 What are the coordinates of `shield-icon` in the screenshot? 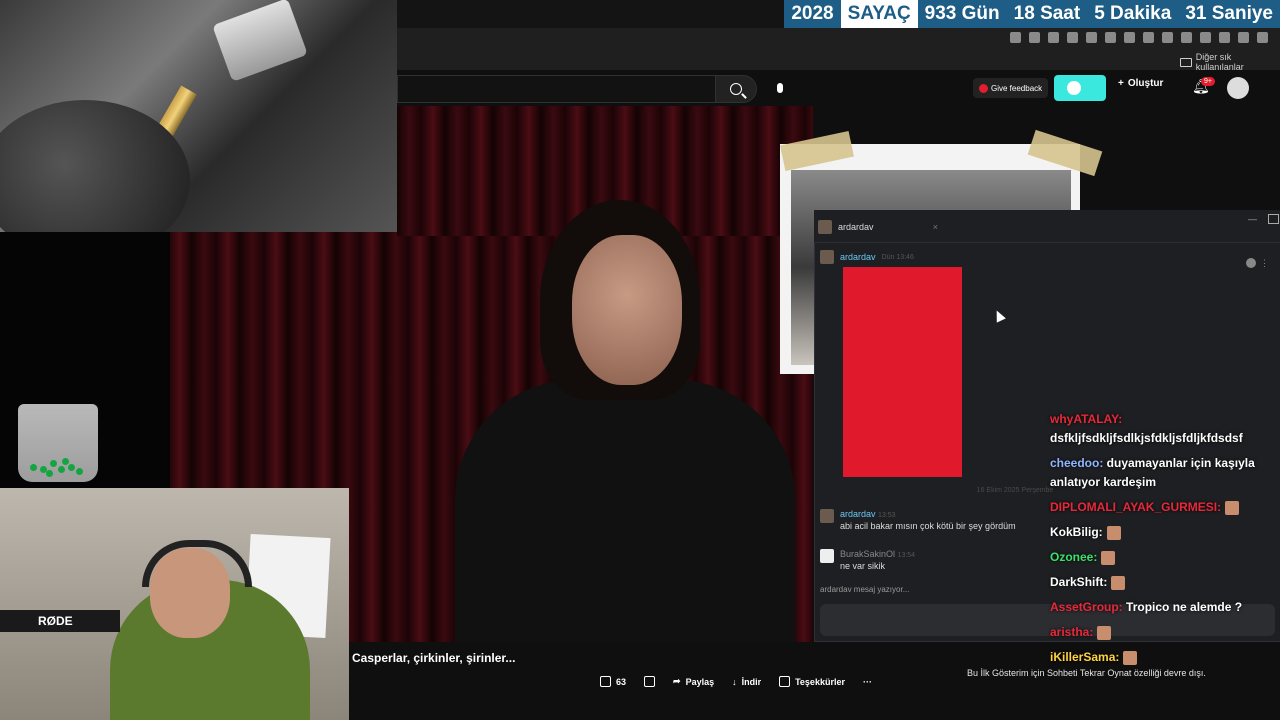 It's located at (1224, 37).